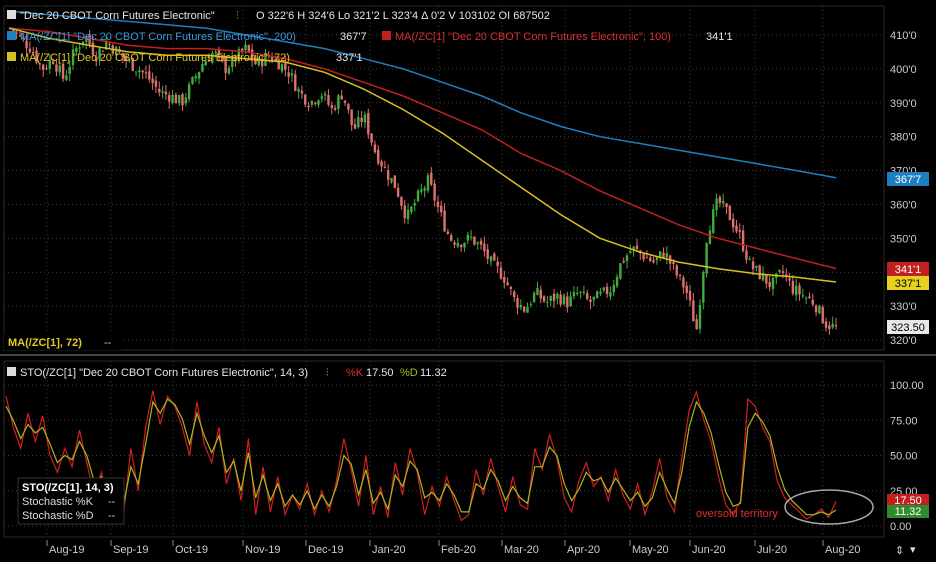 The image size is (936, 562). Describe the element at coordinates (903, 104) in the screenshot. I see `price-tick-label: 390'0` at that location.